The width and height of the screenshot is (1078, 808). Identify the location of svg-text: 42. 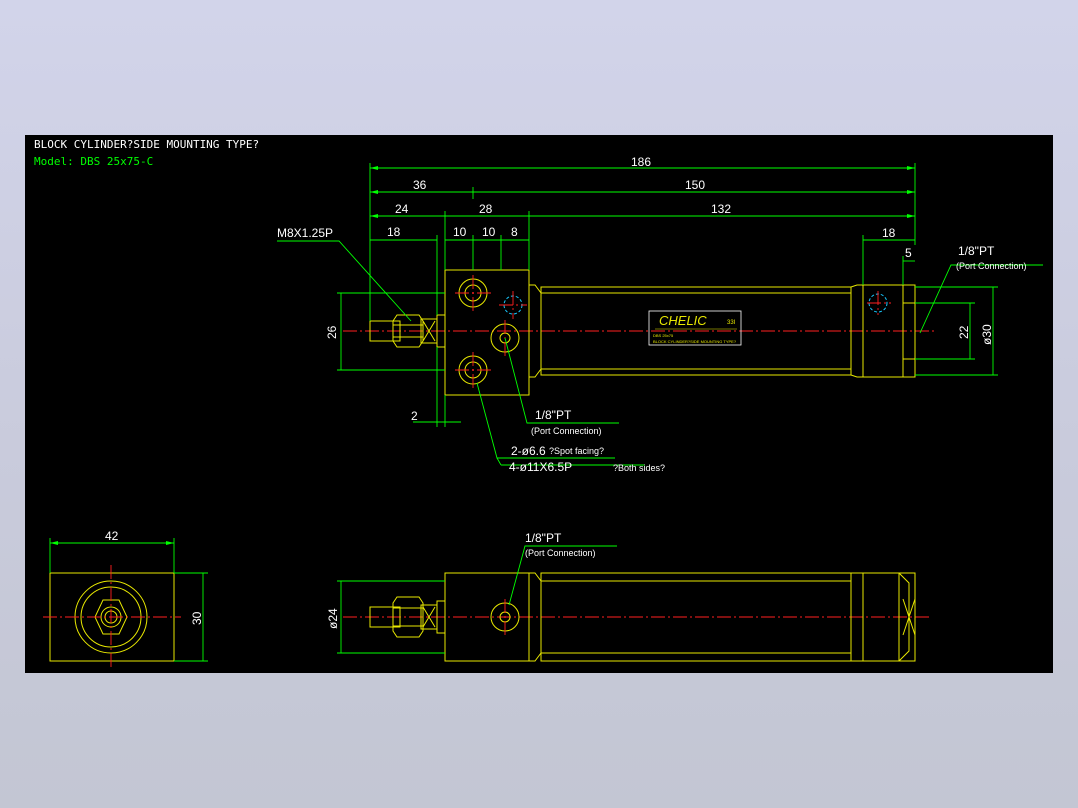
(112, 536).